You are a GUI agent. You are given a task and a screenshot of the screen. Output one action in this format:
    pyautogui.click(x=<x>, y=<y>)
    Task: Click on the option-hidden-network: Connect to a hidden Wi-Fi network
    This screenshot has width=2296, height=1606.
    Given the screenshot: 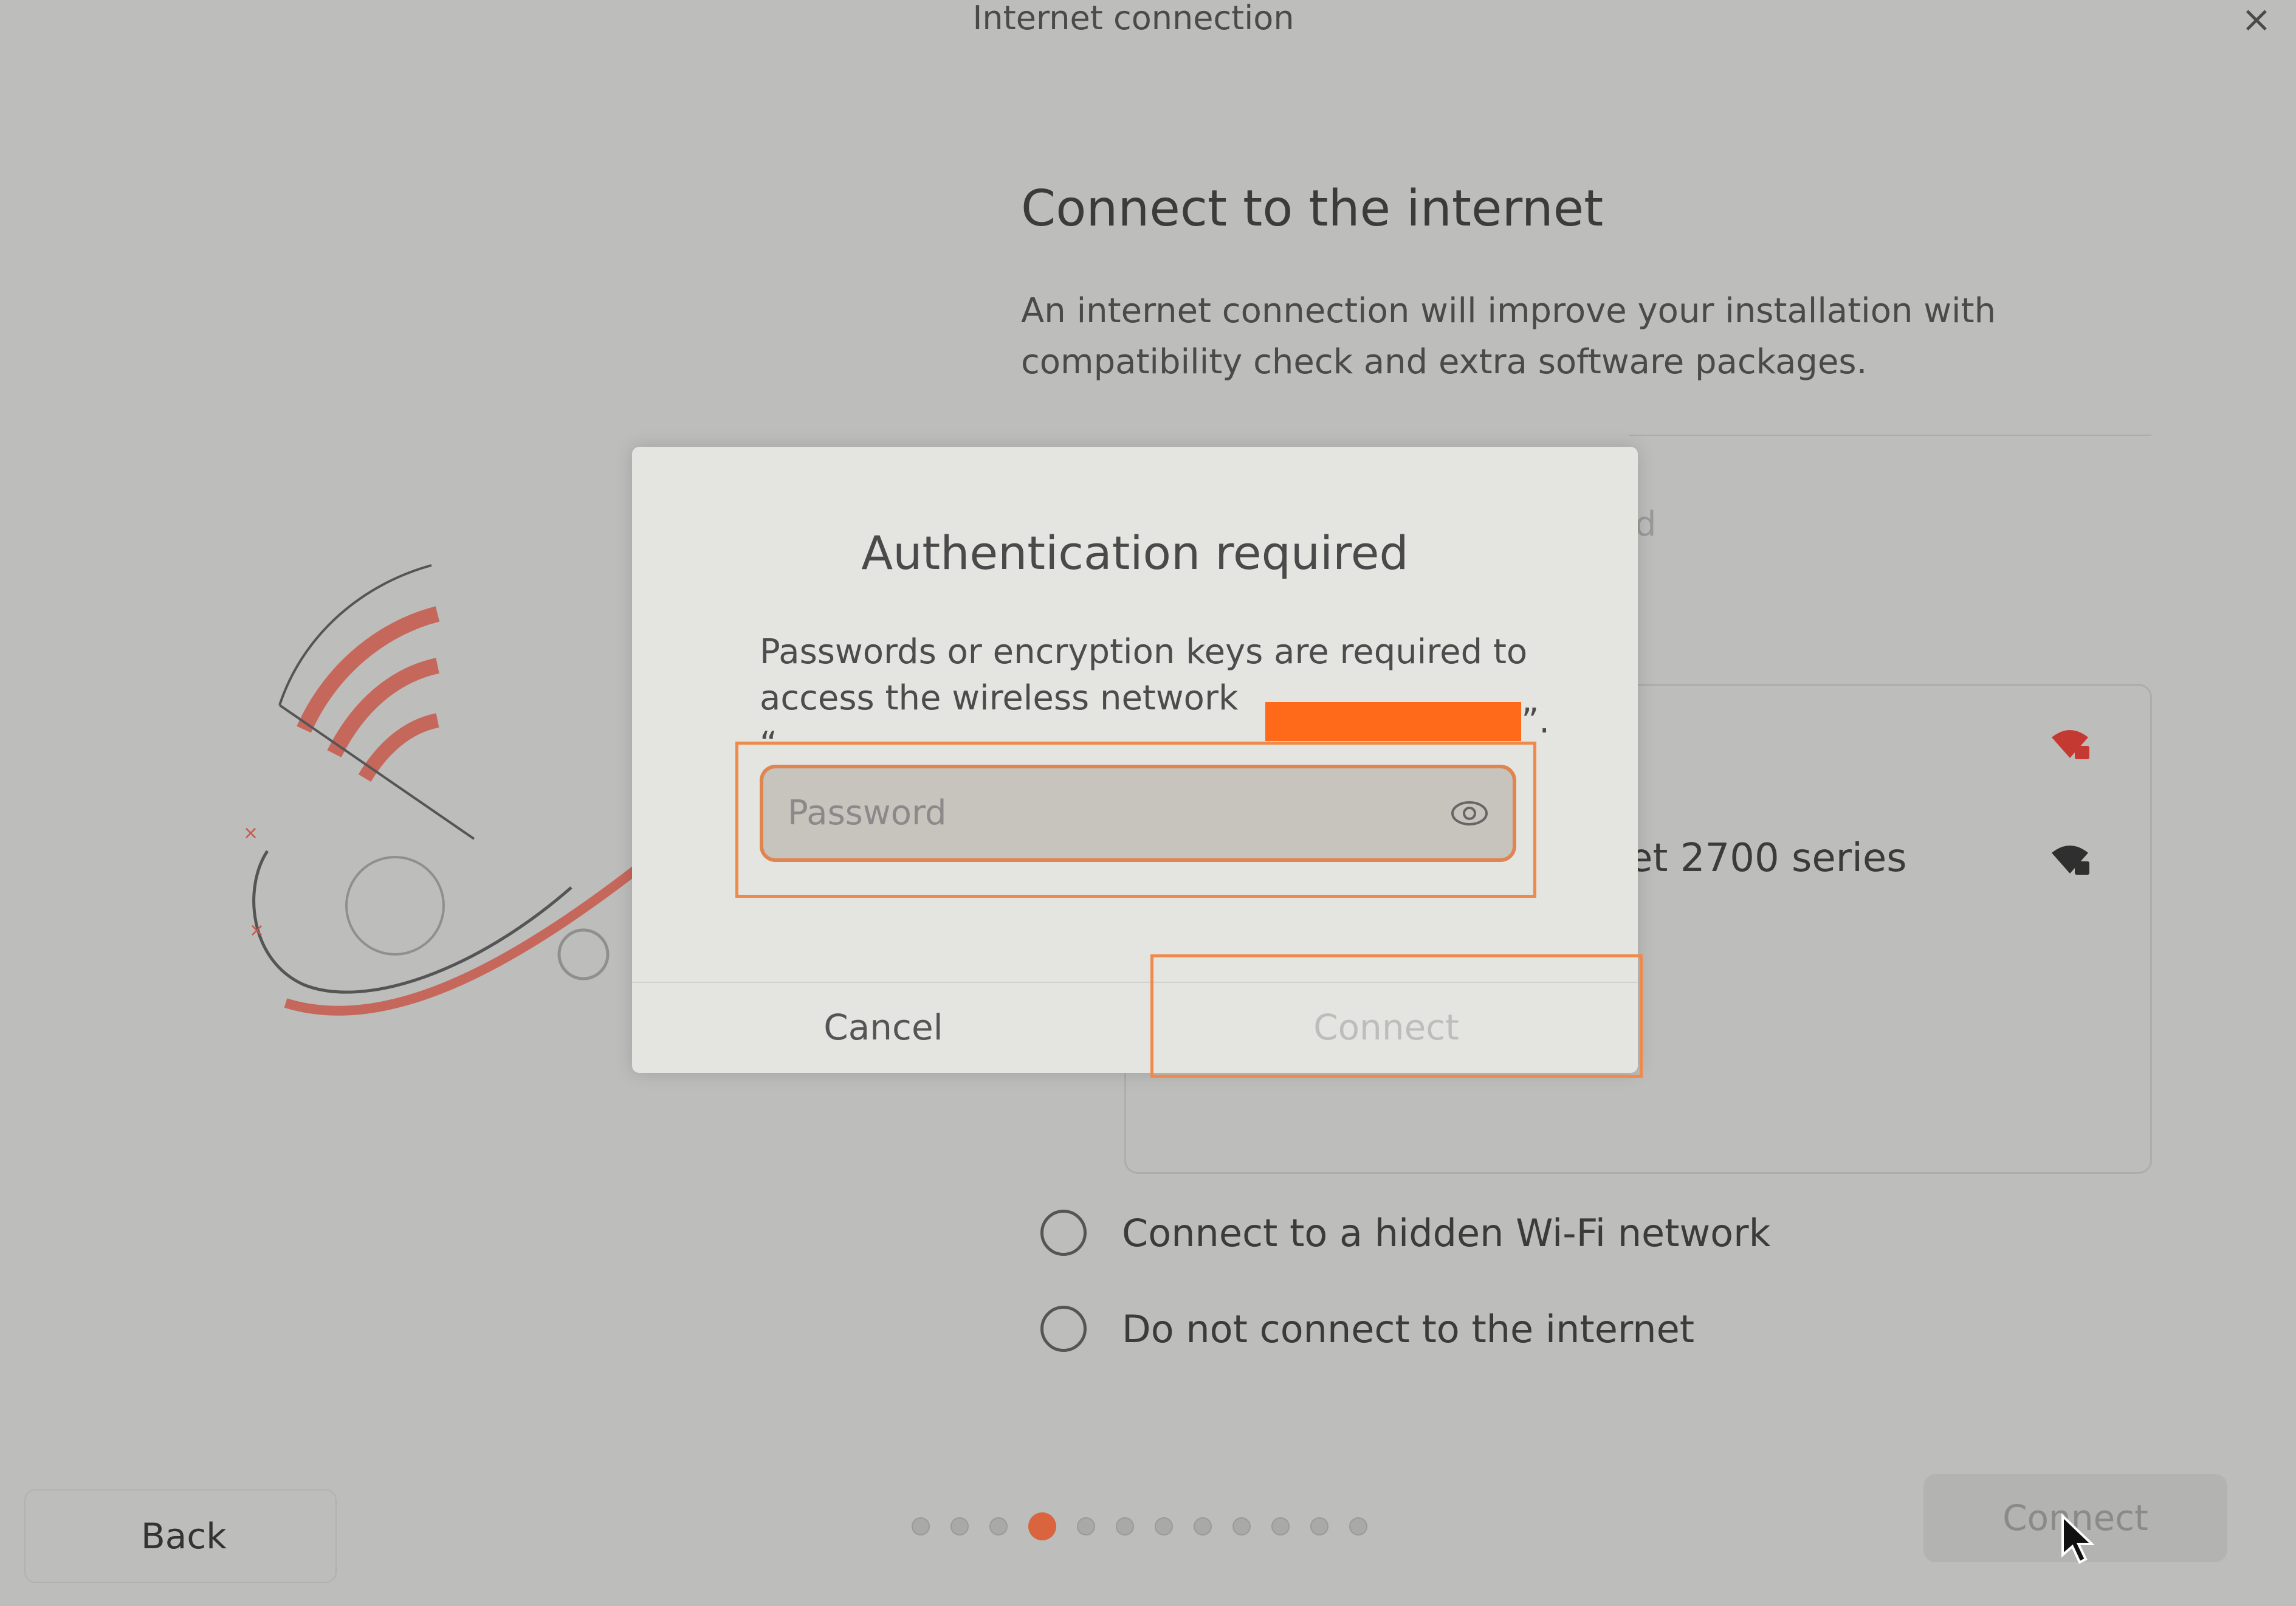 What is the action you would take?
    pyautogui.click(x=1405, y=1233)
    